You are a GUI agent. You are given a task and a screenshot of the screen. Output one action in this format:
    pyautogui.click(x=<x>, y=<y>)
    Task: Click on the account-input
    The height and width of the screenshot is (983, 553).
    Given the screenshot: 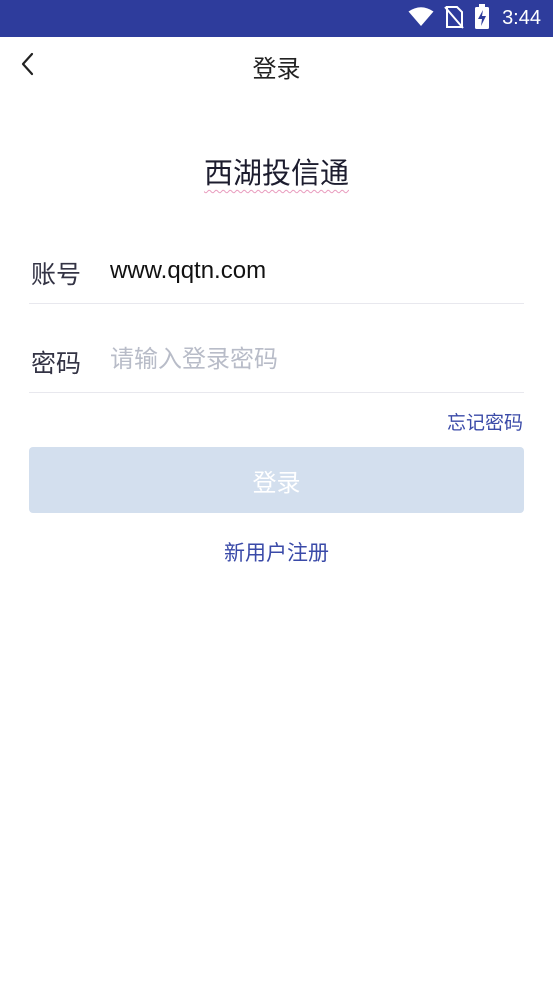 What is the action you would take?
    pyautogui.click(x=310, y=271)
    